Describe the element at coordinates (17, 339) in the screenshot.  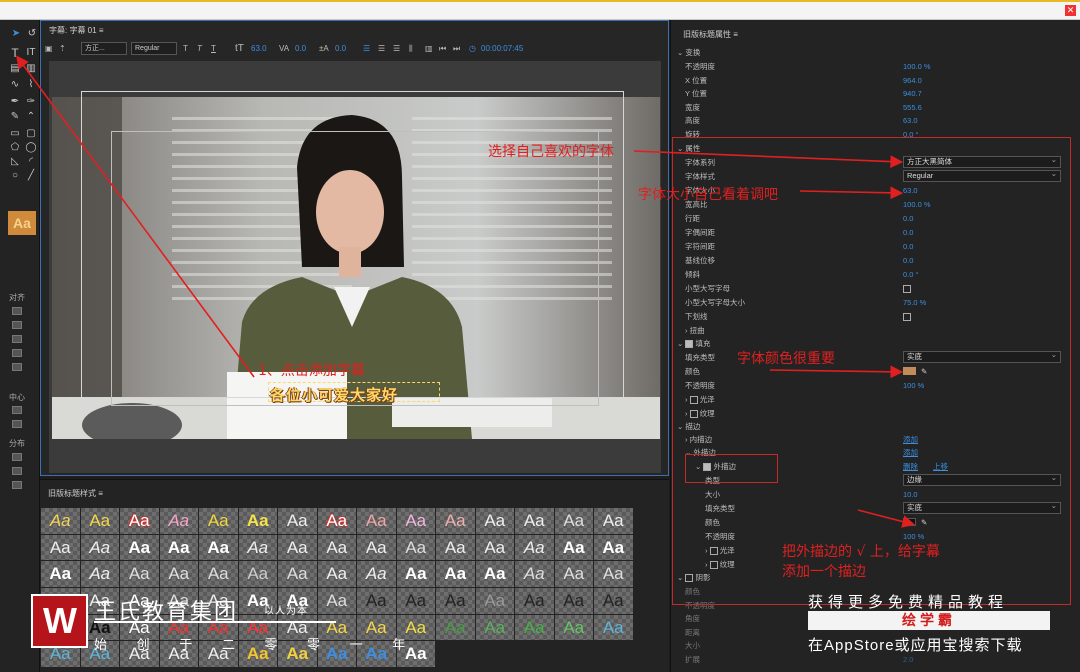
I see `align-right-icon` at that location.